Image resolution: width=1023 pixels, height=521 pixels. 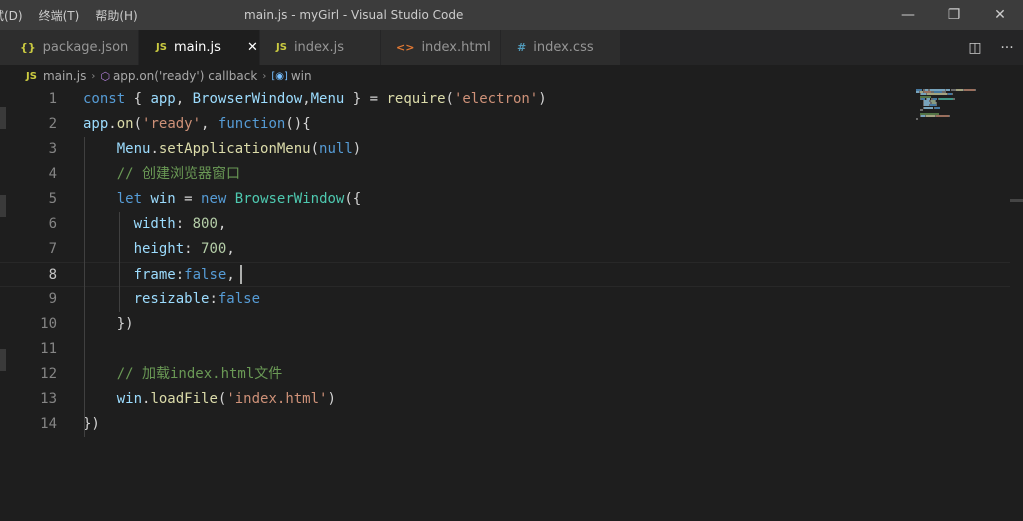 What do you see at coordinates (505, 149) in the screenshot?
I see `code-line: 3 Menu.setApplicationMenu(null)` at bounding box center [505, 149].